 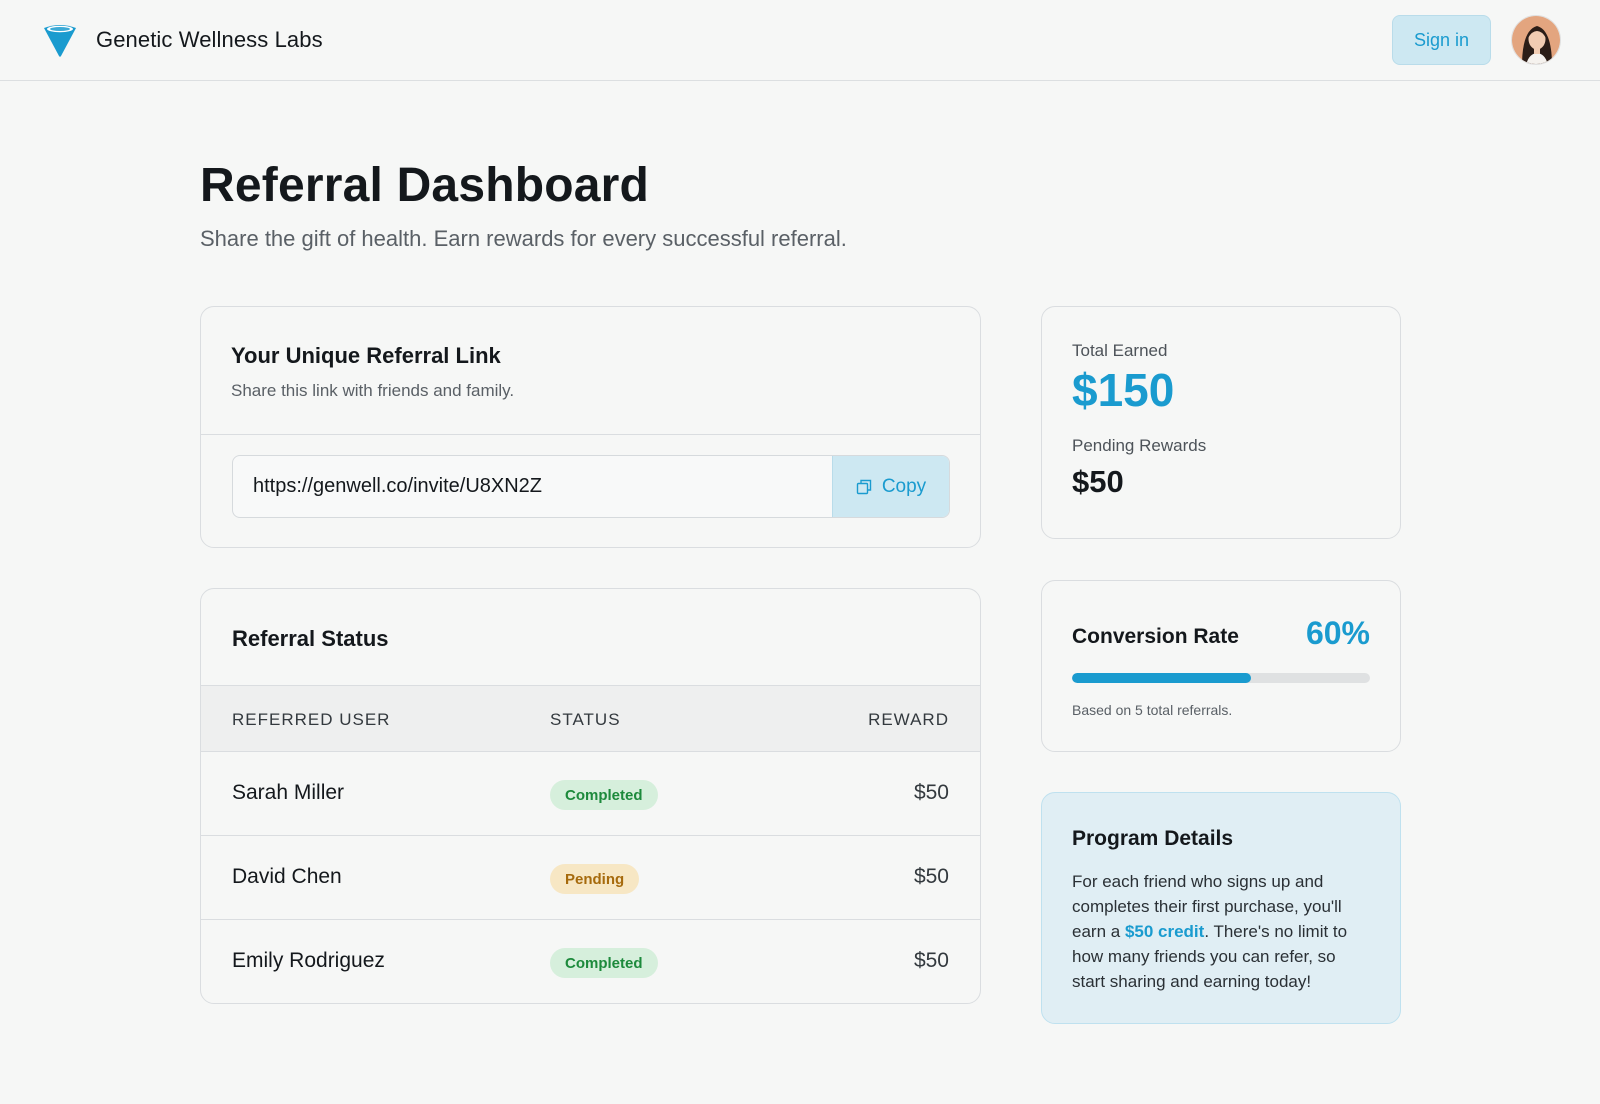 What do you see at coordinates (800, 40) in the screenshot?
I see `top-navigation-bar: Genetic Wellness Labs Sign in` at bounding box center [800, 40].